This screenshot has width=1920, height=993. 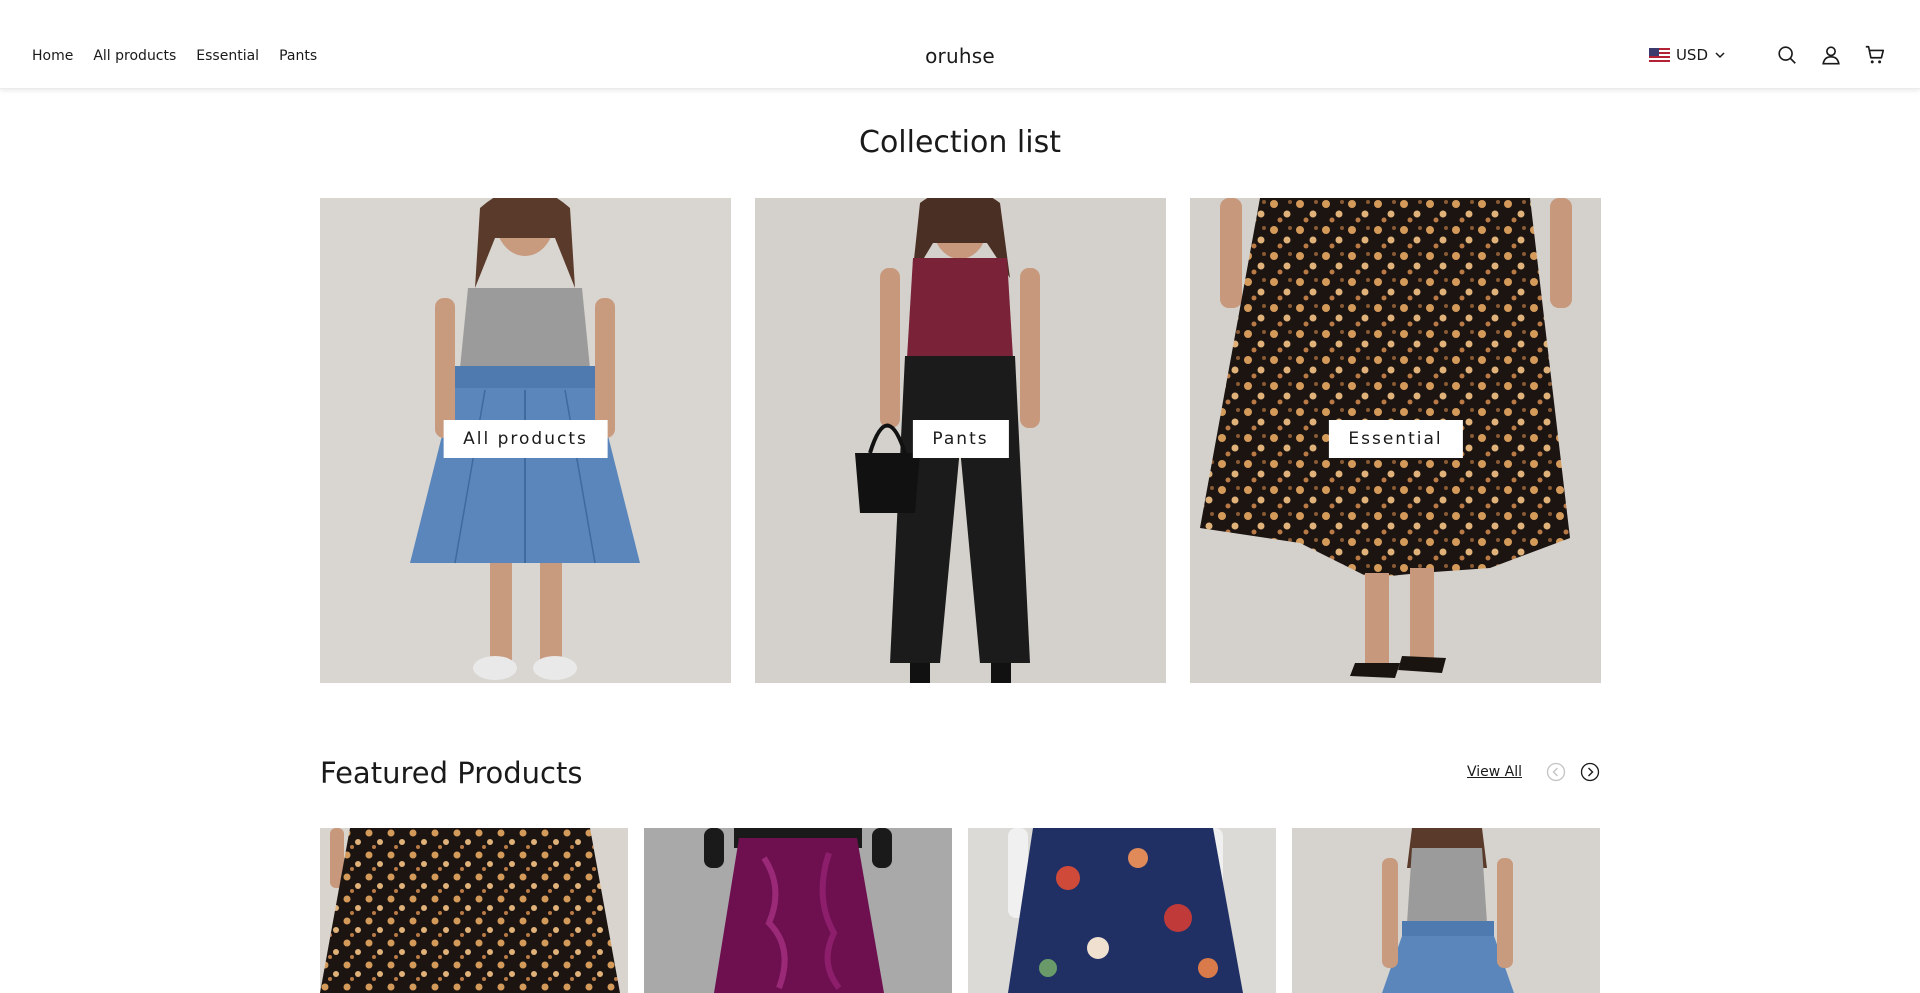 What do you see at coordinates (1590, 772) in the screenshot?
I see `chevron-right-circle-icon` at bounding box center [1590, 772].